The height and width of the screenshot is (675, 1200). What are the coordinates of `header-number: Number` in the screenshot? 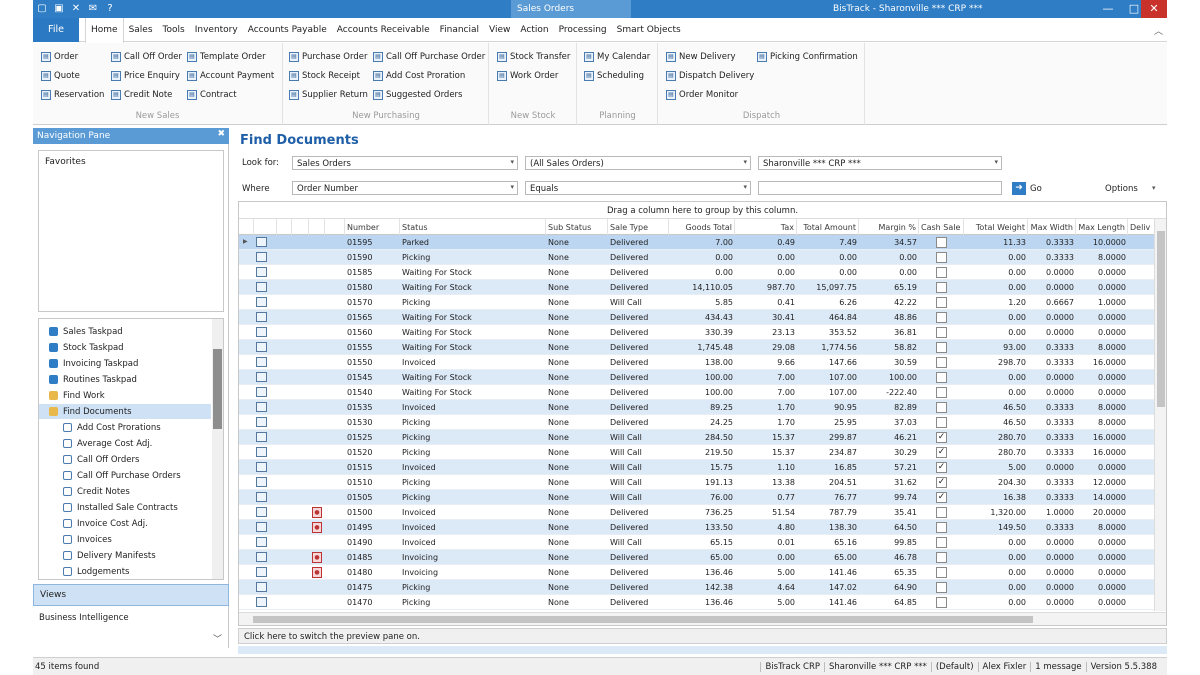 It's located at (372, 227).